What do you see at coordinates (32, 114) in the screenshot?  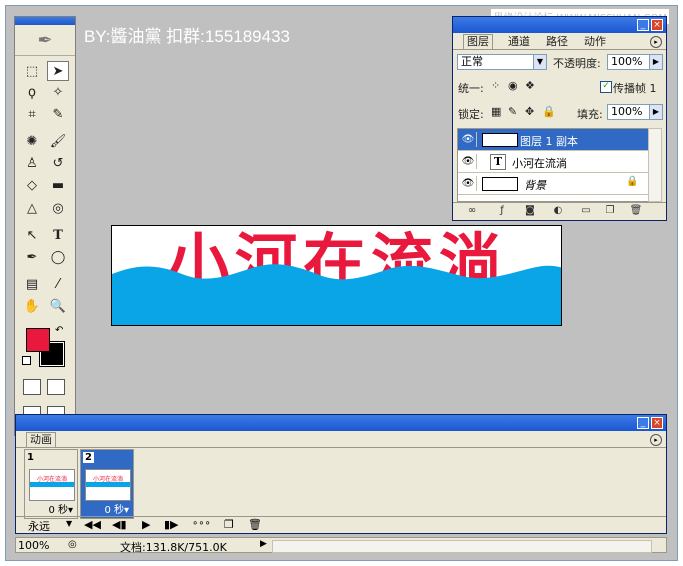 I see `crop-tool-icon: ⌗` at bounding box center [32, 114].